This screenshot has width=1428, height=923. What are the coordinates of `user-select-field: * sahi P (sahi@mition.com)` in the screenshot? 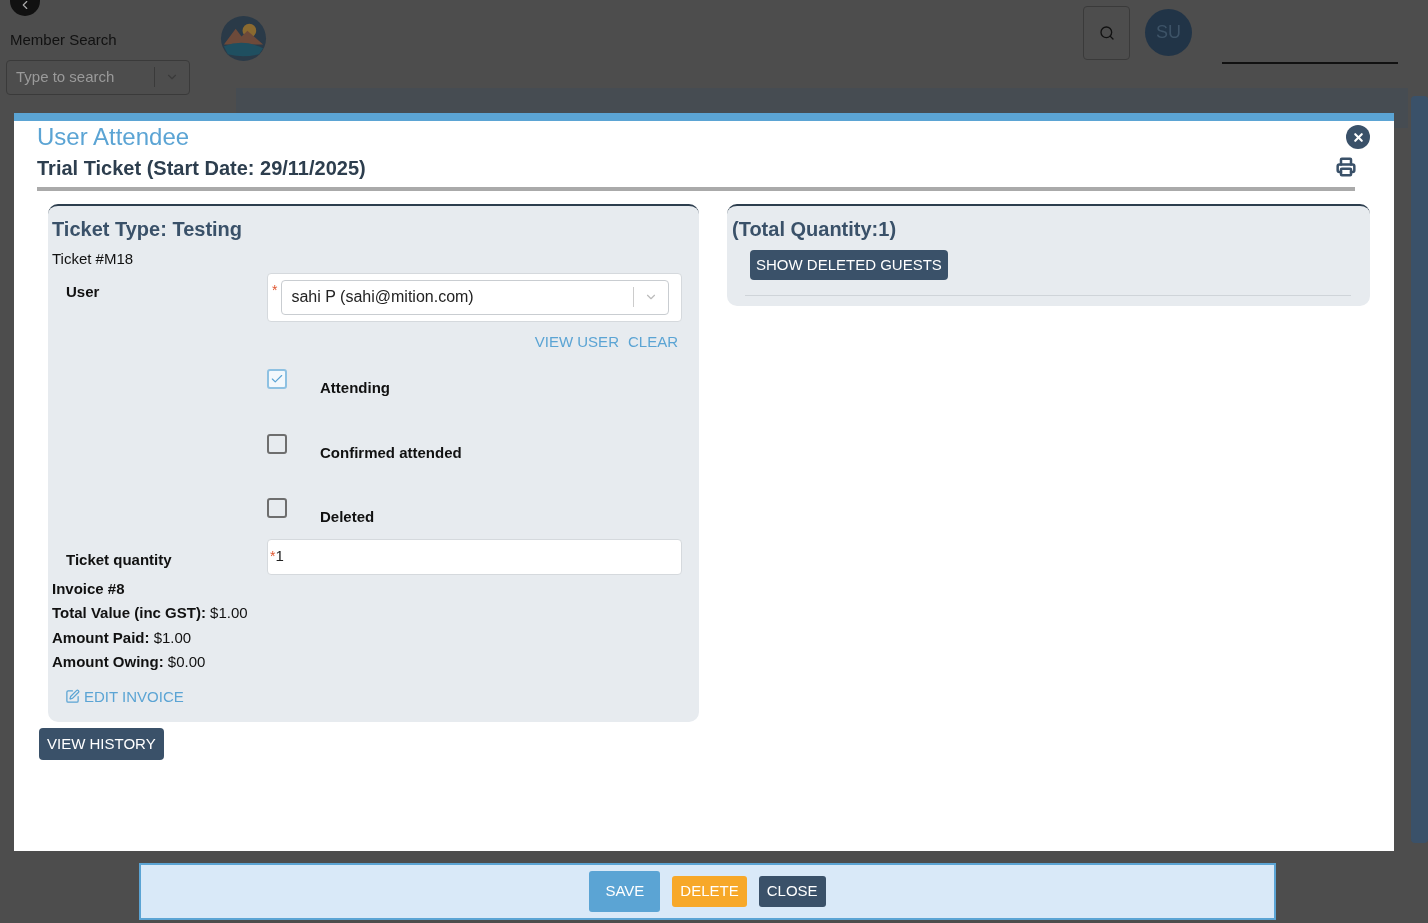 It's located at (474, 297).